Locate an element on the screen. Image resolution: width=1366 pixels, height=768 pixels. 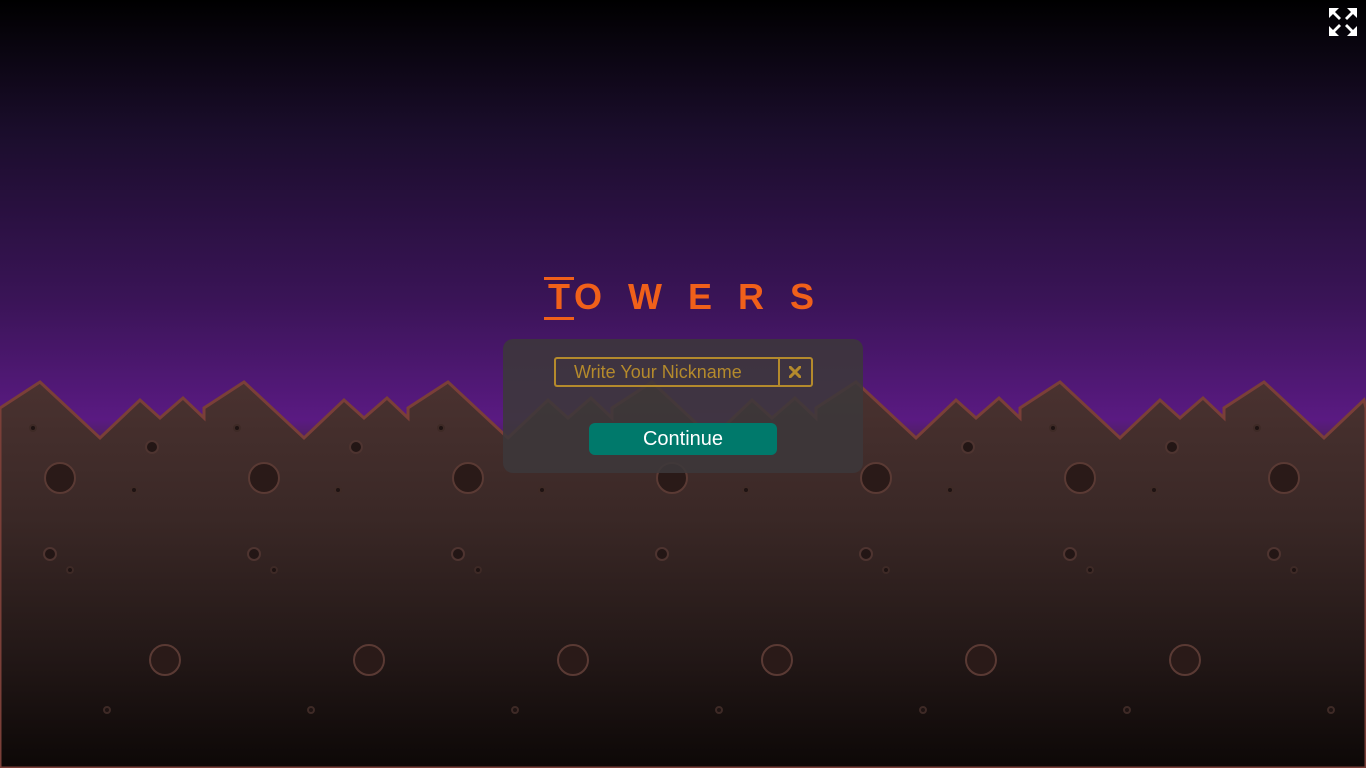
title-first-letter: T is located at coordinates (558, 298).